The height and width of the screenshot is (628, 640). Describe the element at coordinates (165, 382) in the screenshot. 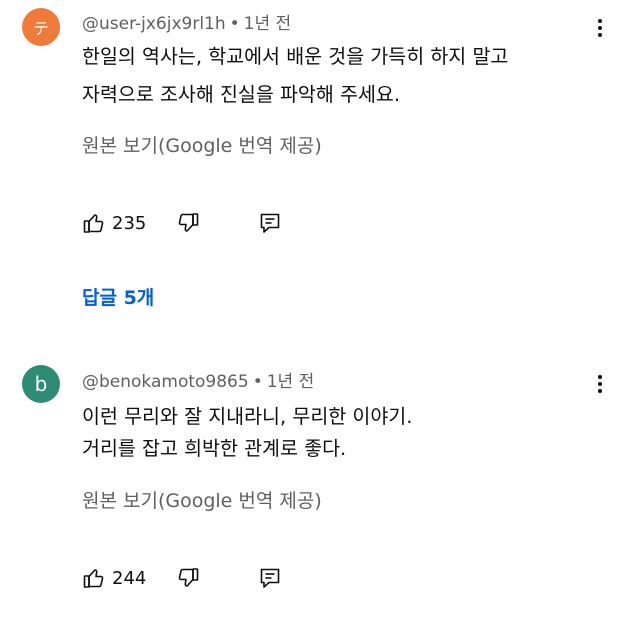

I see `comment-author-handle: @benokamoto9865` at that location.